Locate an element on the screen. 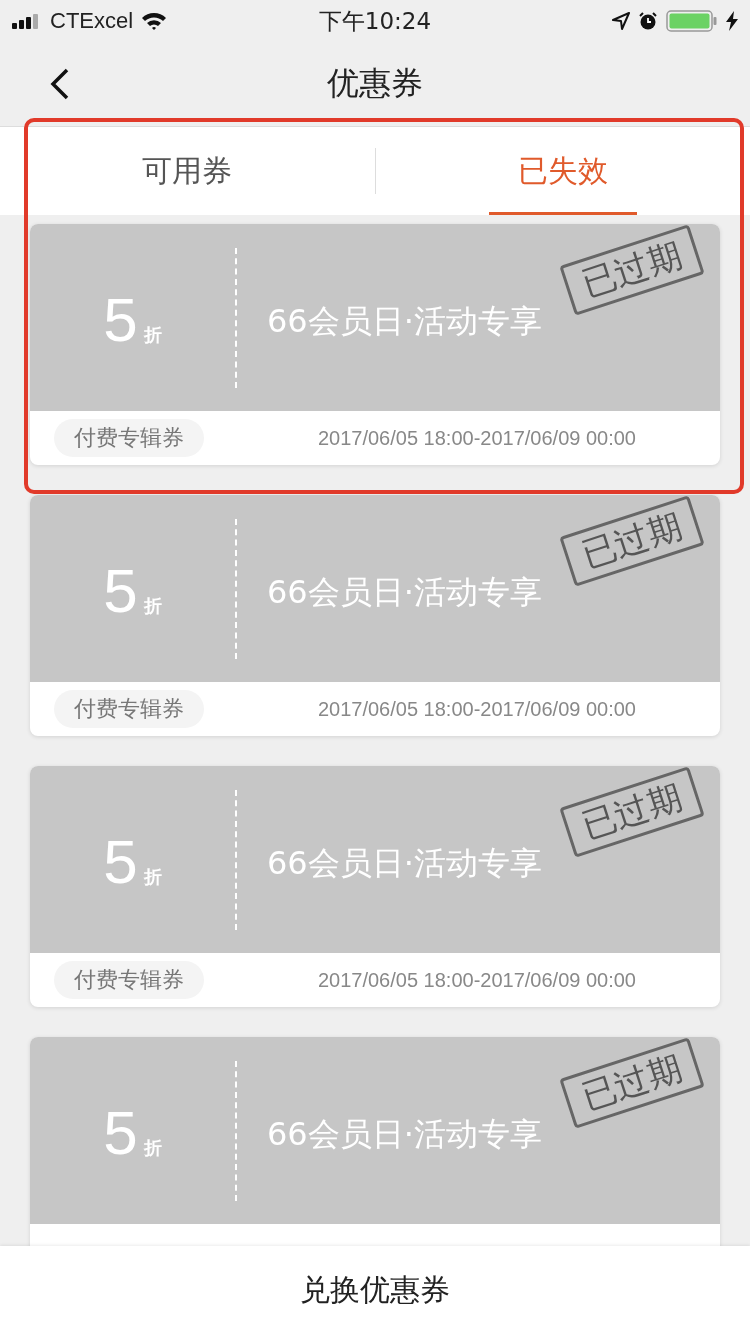  tab: 已失效 is located at coordinates (562, 171).